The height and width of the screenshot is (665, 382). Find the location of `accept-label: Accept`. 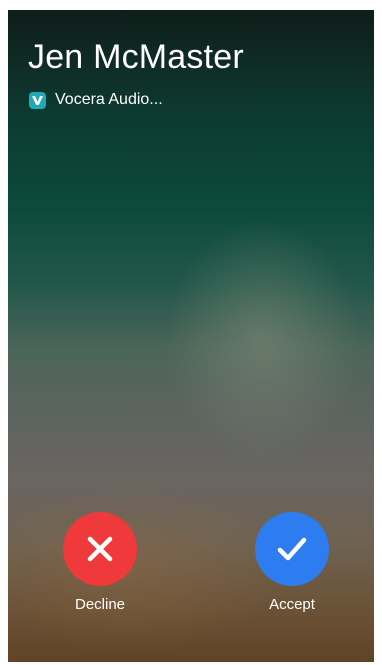

accept-label: Accept is located at coordinates (292, 604).